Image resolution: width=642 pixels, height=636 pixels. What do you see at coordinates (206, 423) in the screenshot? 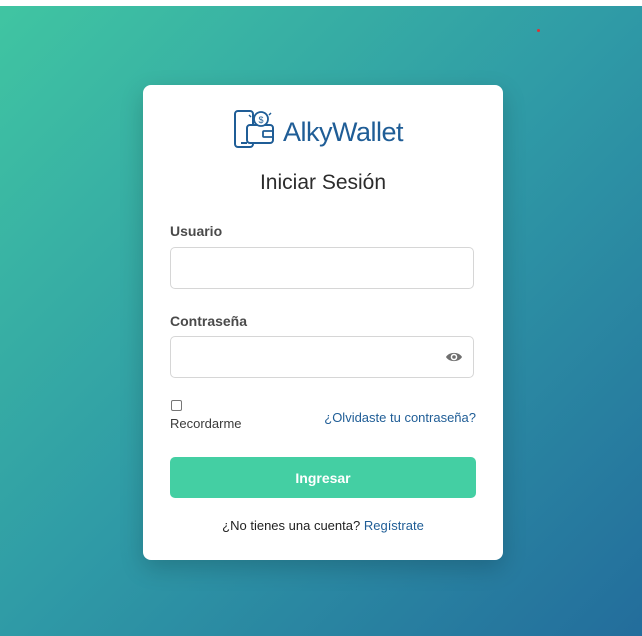
I see `remember-label: Recordarme` at bounding box center [206, 423].